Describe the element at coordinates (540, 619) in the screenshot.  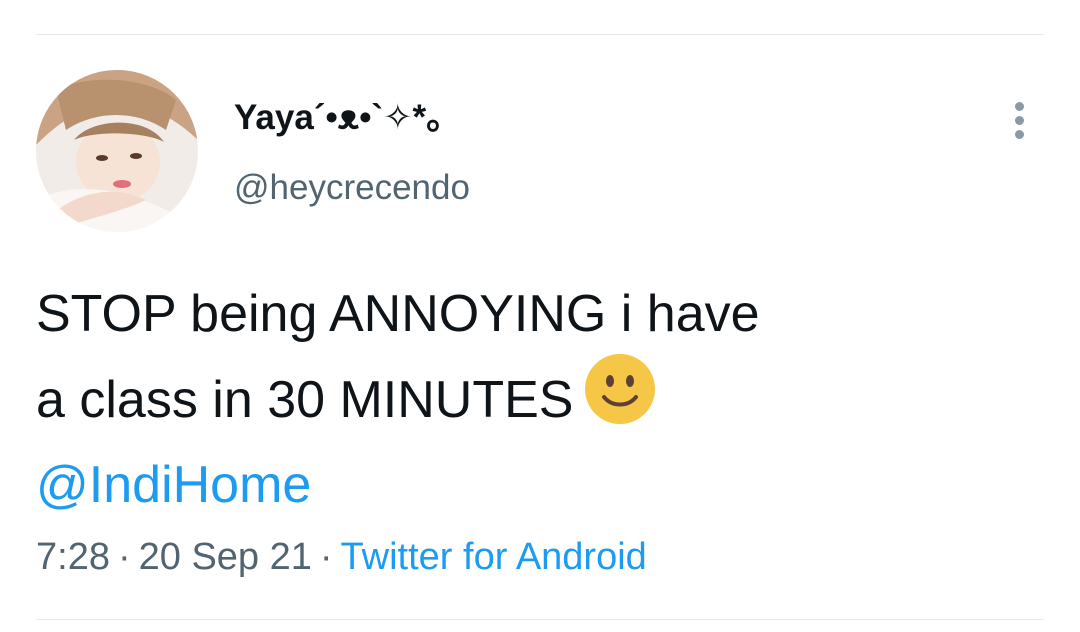
I see `bottom-divider` at that location.